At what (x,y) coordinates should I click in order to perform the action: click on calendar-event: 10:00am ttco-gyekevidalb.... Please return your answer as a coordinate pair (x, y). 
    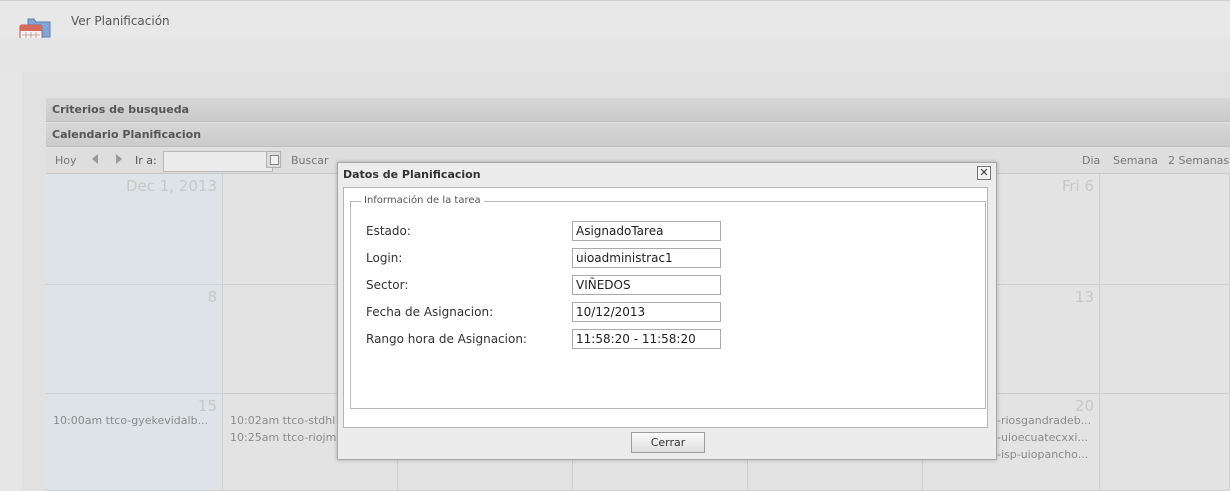
    Looking at the image, I should click on (134, 420).